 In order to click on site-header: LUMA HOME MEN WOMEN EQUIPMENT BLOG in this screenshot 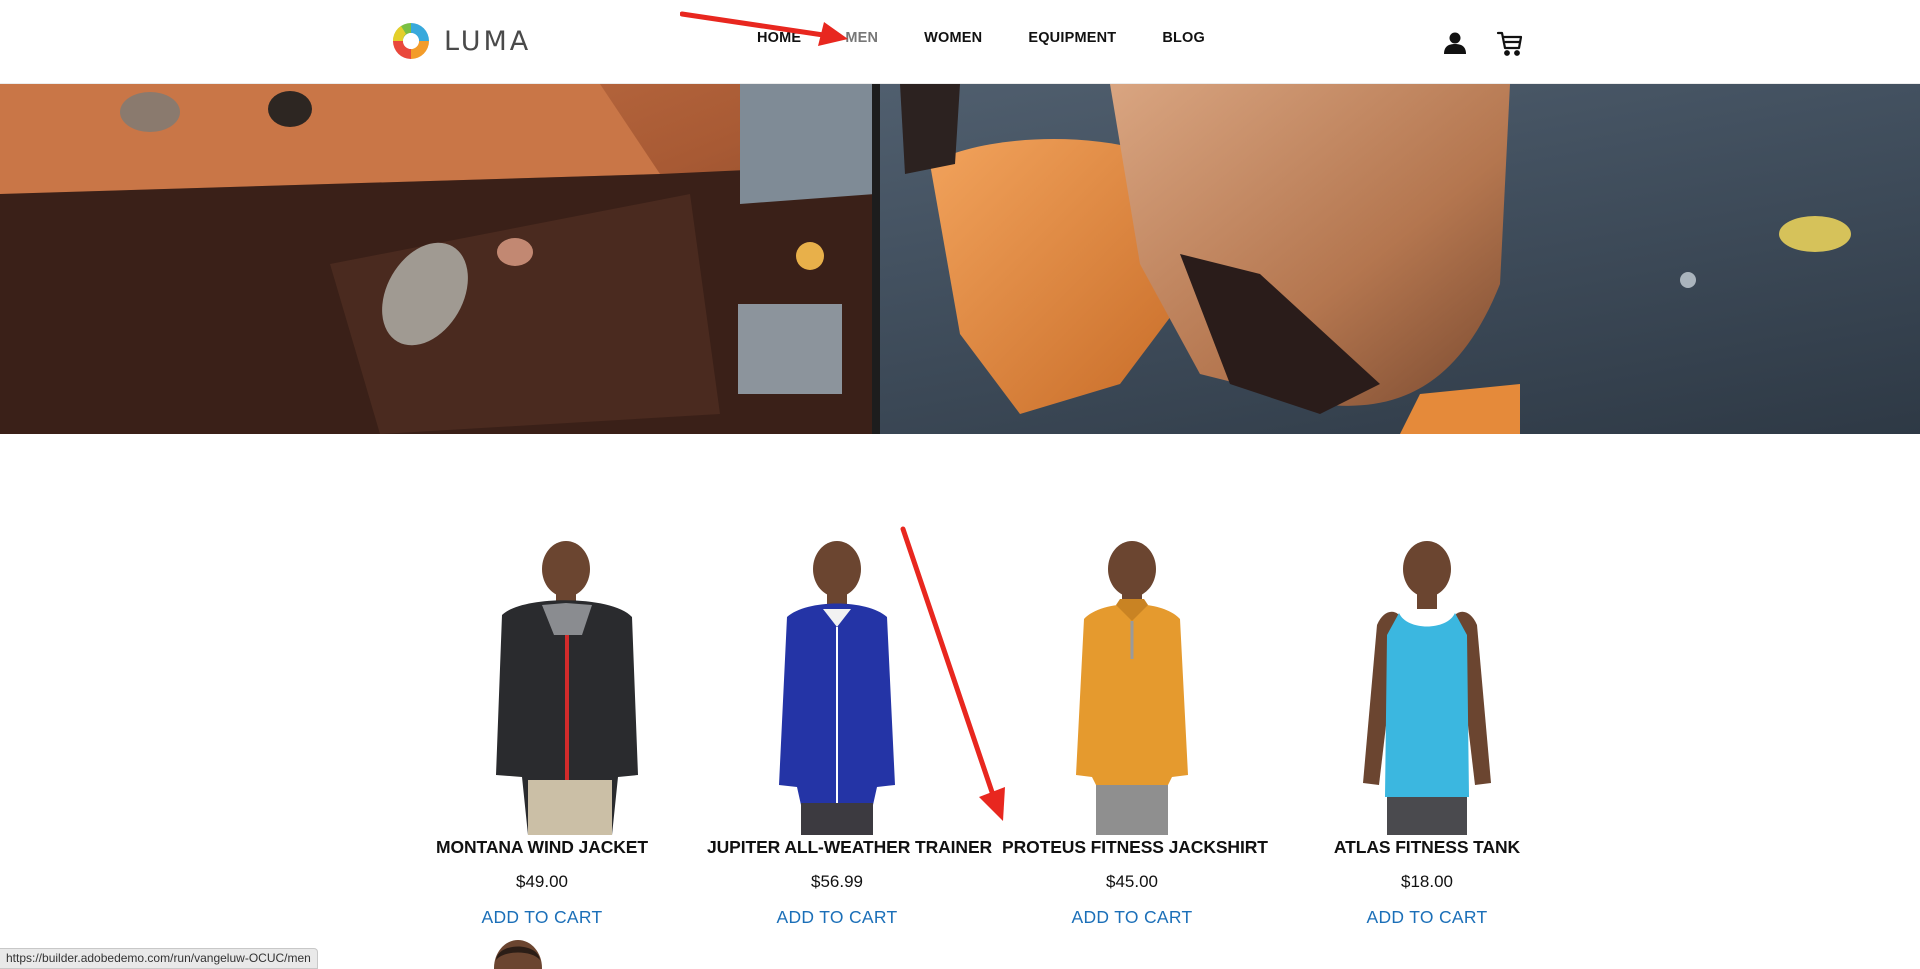, I will do `click(960, 42)`.